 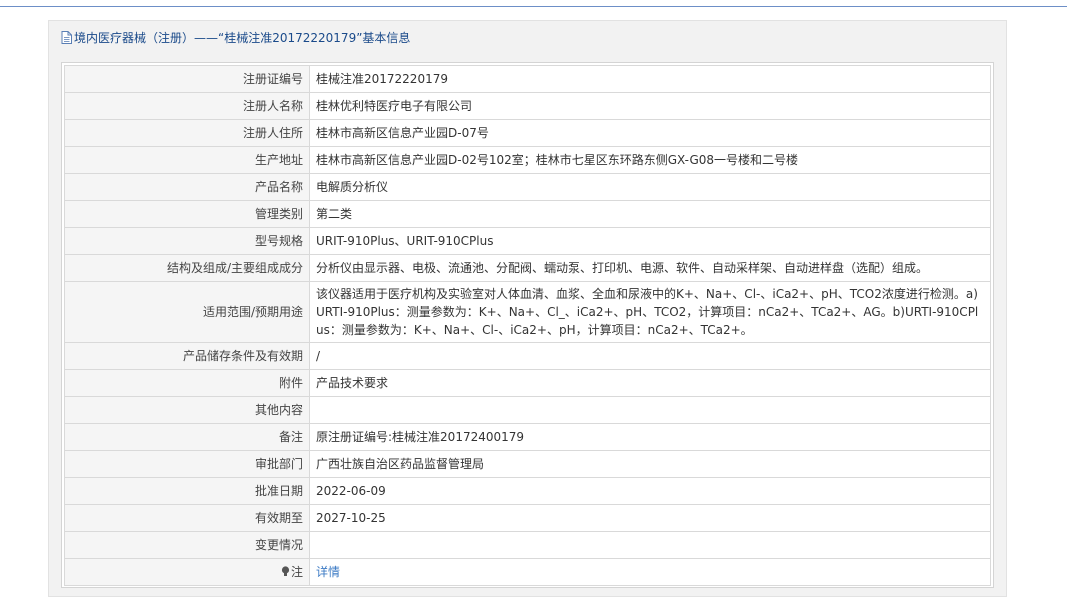 What do you see at coordinates (650, 383) in the screenshot?
I see `row-value: 产品技术要求` at bounding box center [650, 383].